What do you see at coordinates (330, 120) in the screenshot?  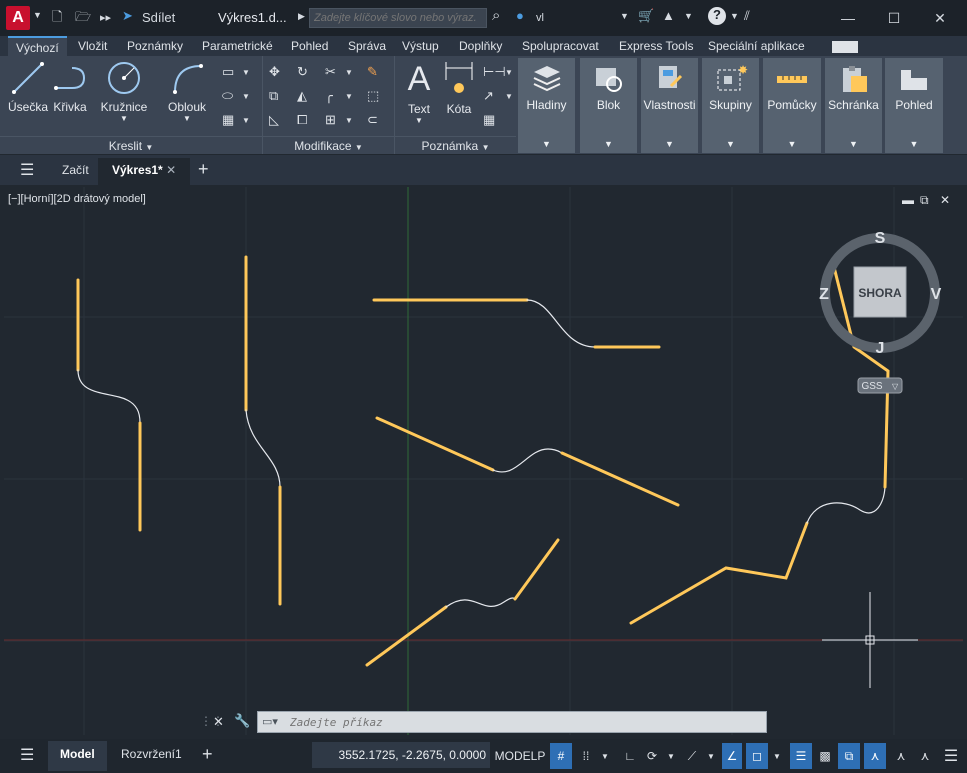 I see `array-icon: ⊞` at bounding box center [330, 120].